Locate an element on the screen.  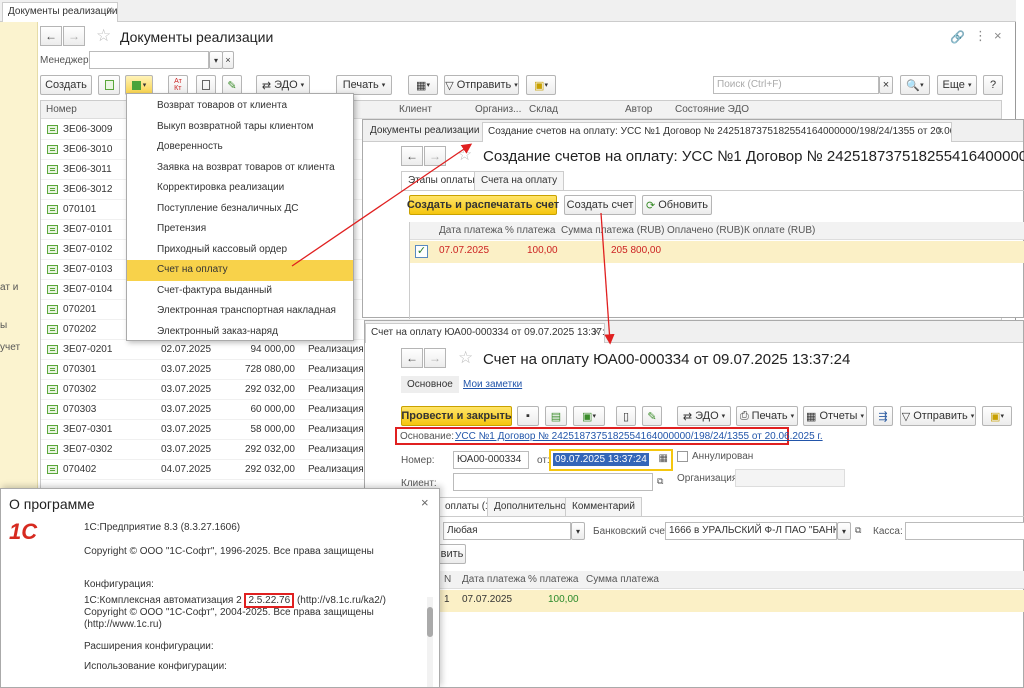
arrow-create-to-invoice is located at coordinates (607, 278).